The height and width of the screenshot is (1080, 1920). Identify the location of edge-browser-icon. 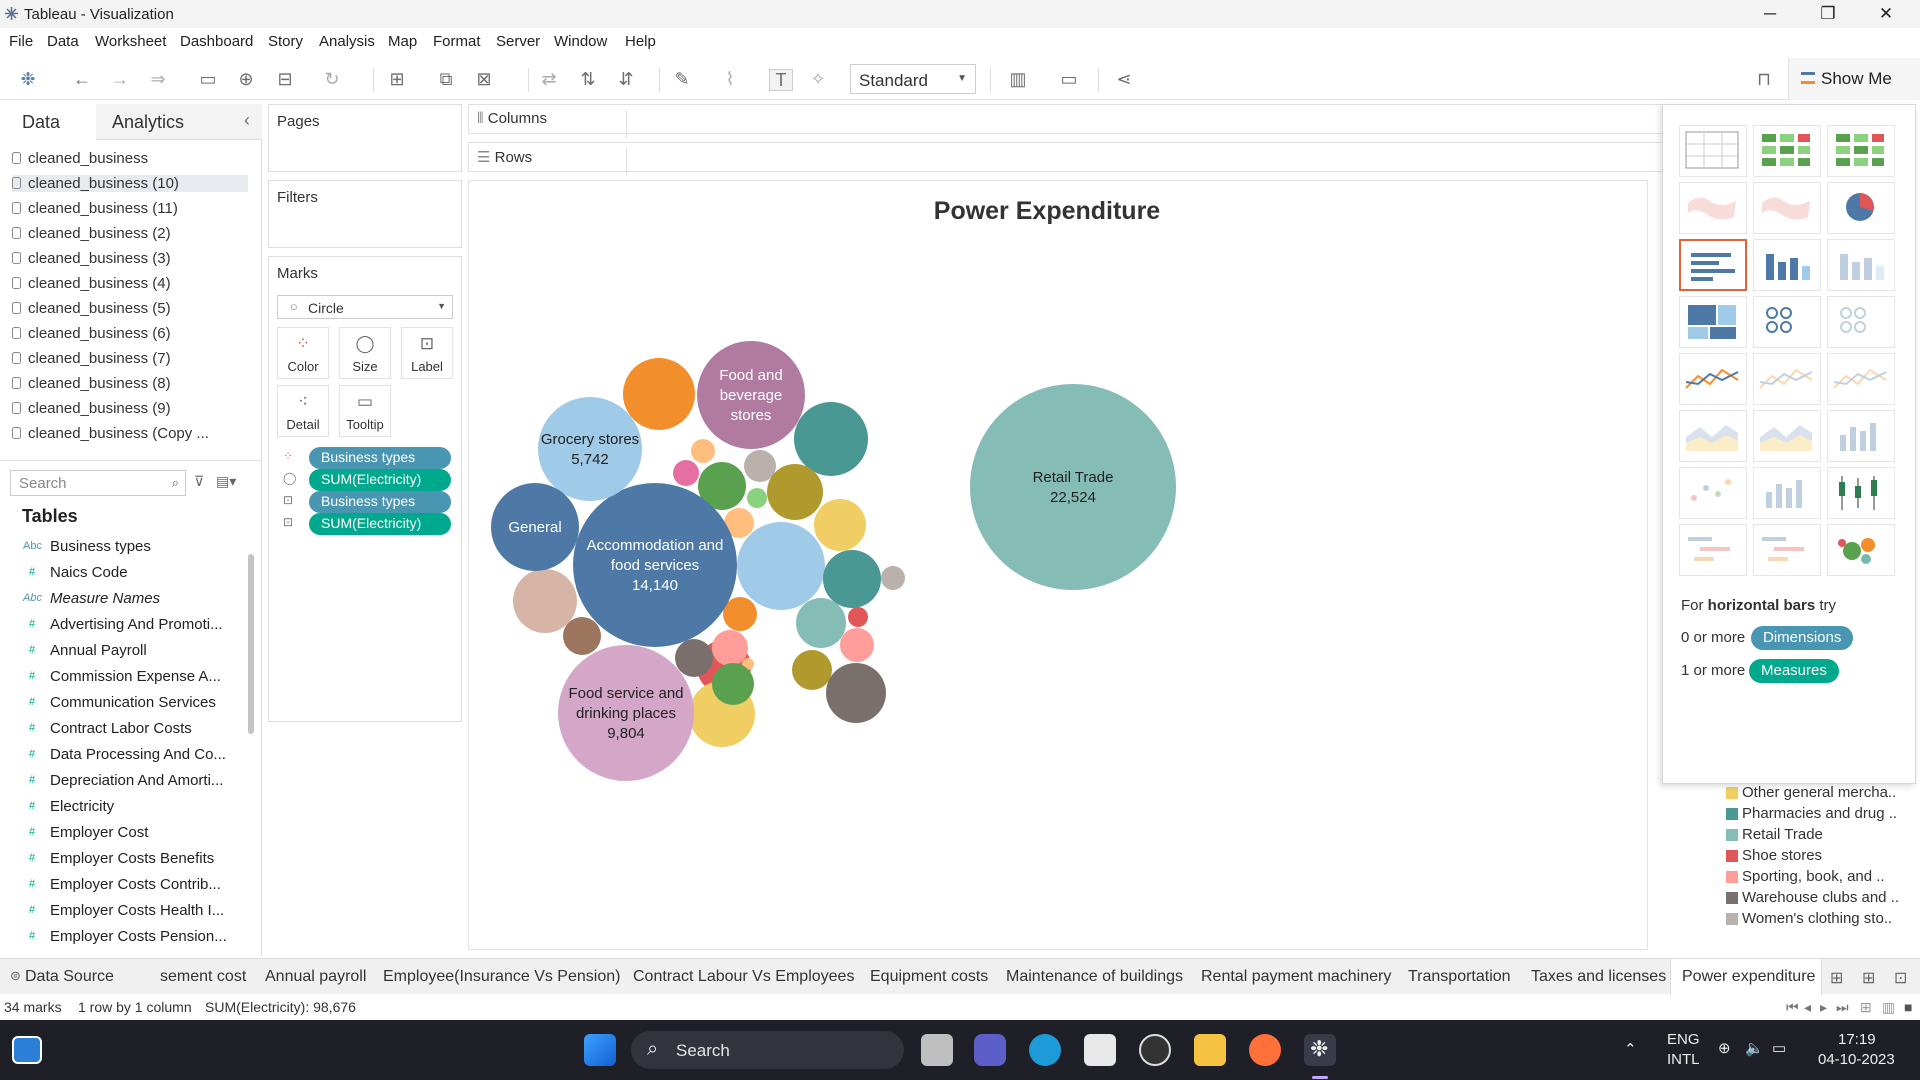
(1045, 1050).